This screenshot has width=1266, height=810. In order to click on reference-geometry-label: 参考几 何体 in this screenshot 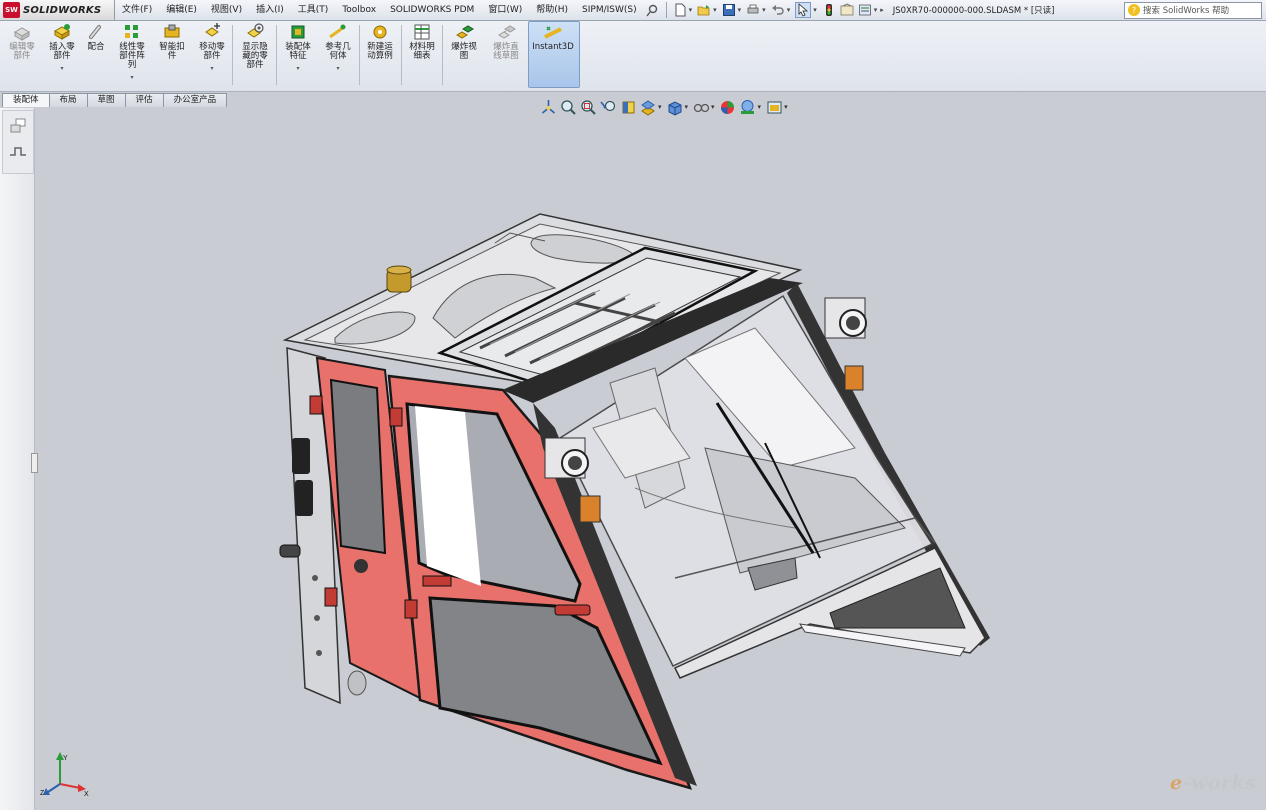, I will do `click(338, 51)`.